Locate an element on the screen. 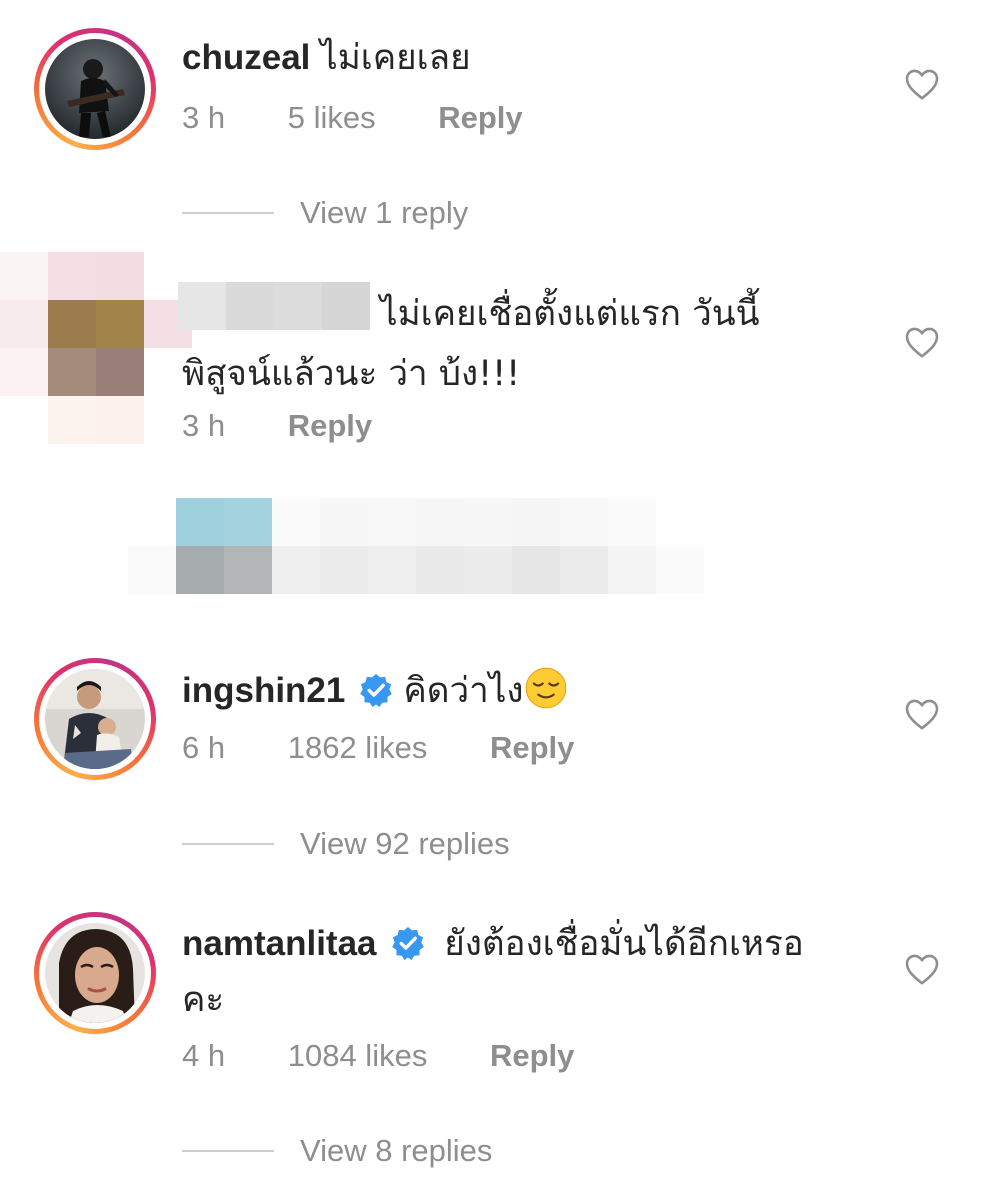 The height and width of the screenshot is (1188, 1000). view-replies-label: View 1 reply is located at coordinates (384, 212).